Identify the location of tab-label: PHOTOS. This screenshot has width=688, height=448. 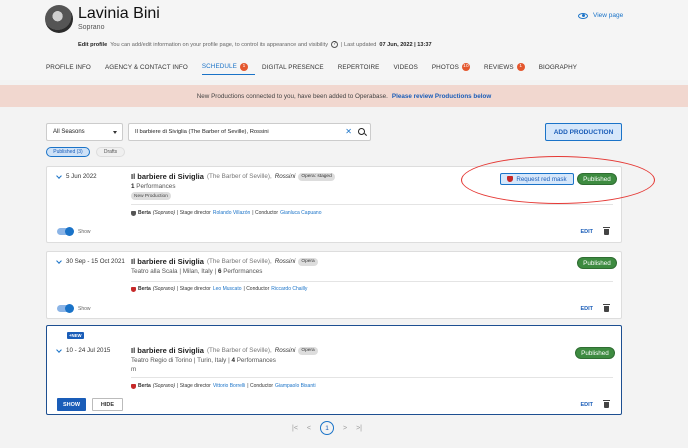
(445, 67).